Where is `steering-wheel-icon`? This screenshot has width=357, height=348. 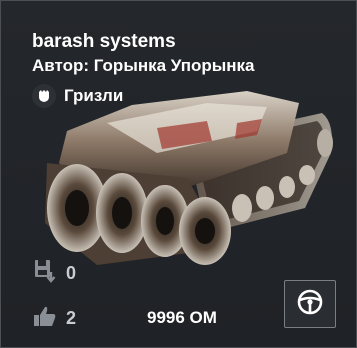 steering-wheel-icon is located at coordinates (310, 304).